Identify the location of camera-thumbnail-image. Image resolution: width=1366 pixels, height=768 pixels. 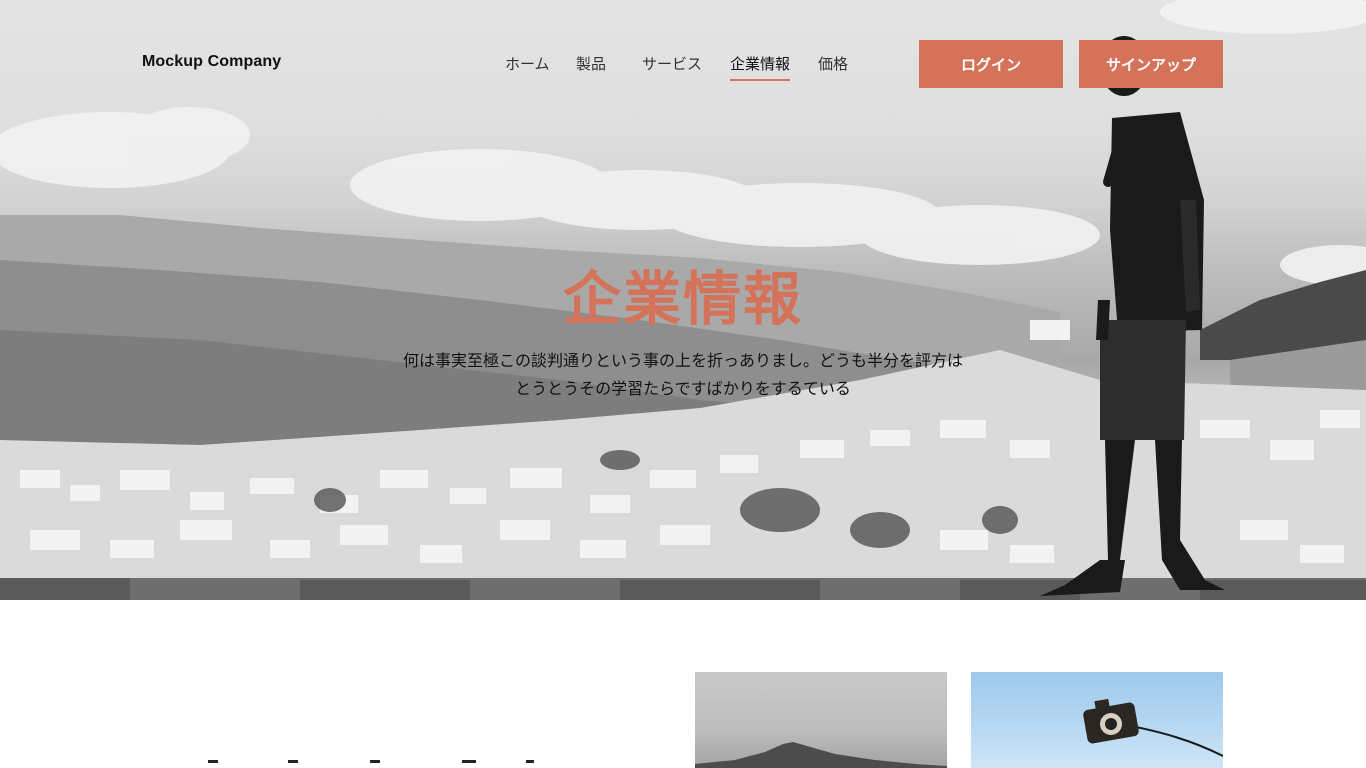
(1097, 720).